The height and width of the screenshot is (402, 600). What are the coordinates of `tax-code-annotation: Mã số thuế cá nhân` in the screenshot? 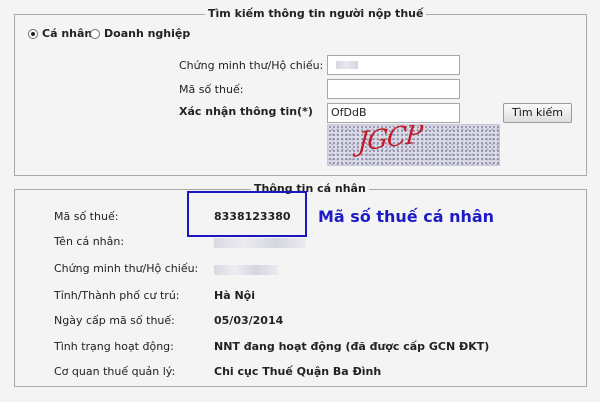 It's located at (406, 216).